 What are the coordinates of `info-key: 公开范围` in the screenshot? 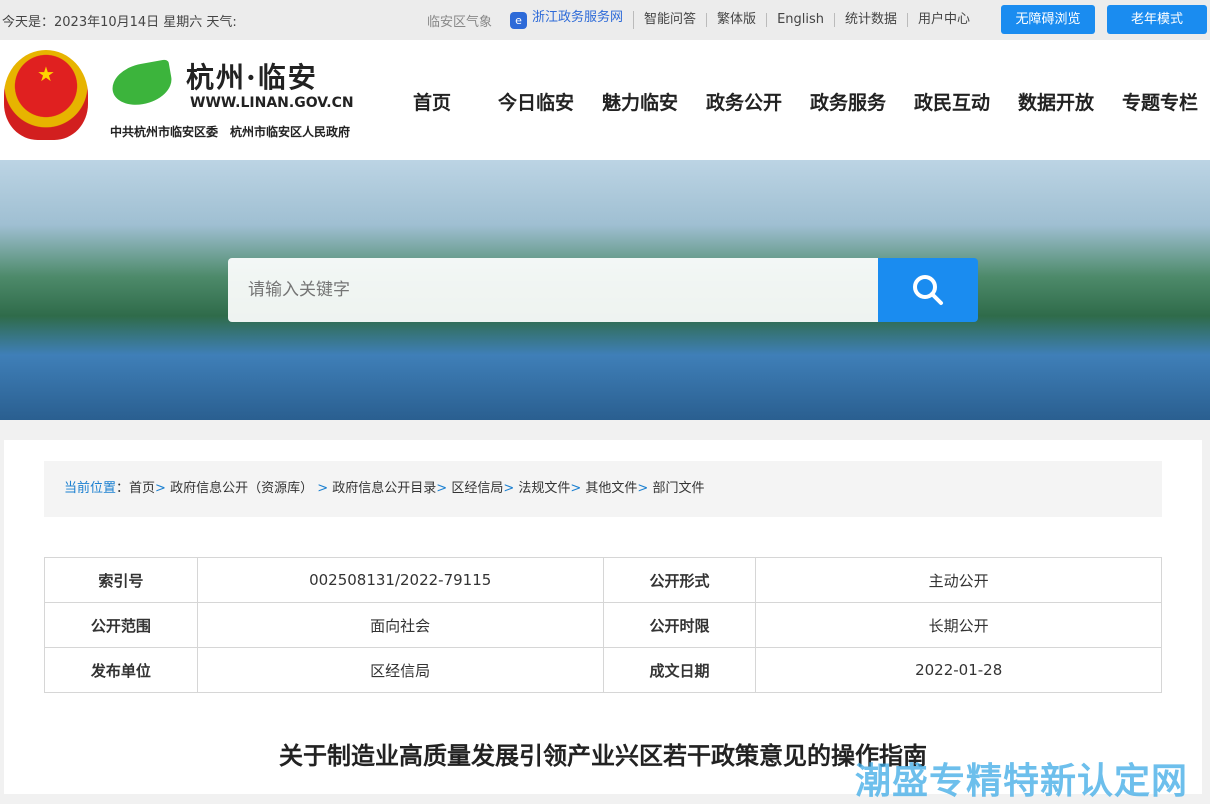 It's located at (121, 625).